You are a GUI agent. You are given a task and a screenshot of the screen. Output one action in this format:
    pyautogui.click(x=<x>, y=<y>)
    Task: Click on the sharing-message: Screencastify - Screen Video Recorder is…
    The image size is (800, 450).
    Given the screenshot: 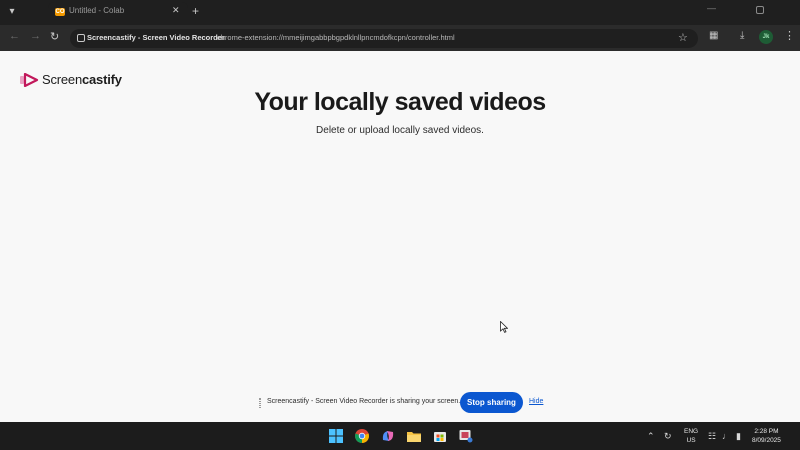 What is the action you would take?
    pyautogui.click(x=364, y=401)
    